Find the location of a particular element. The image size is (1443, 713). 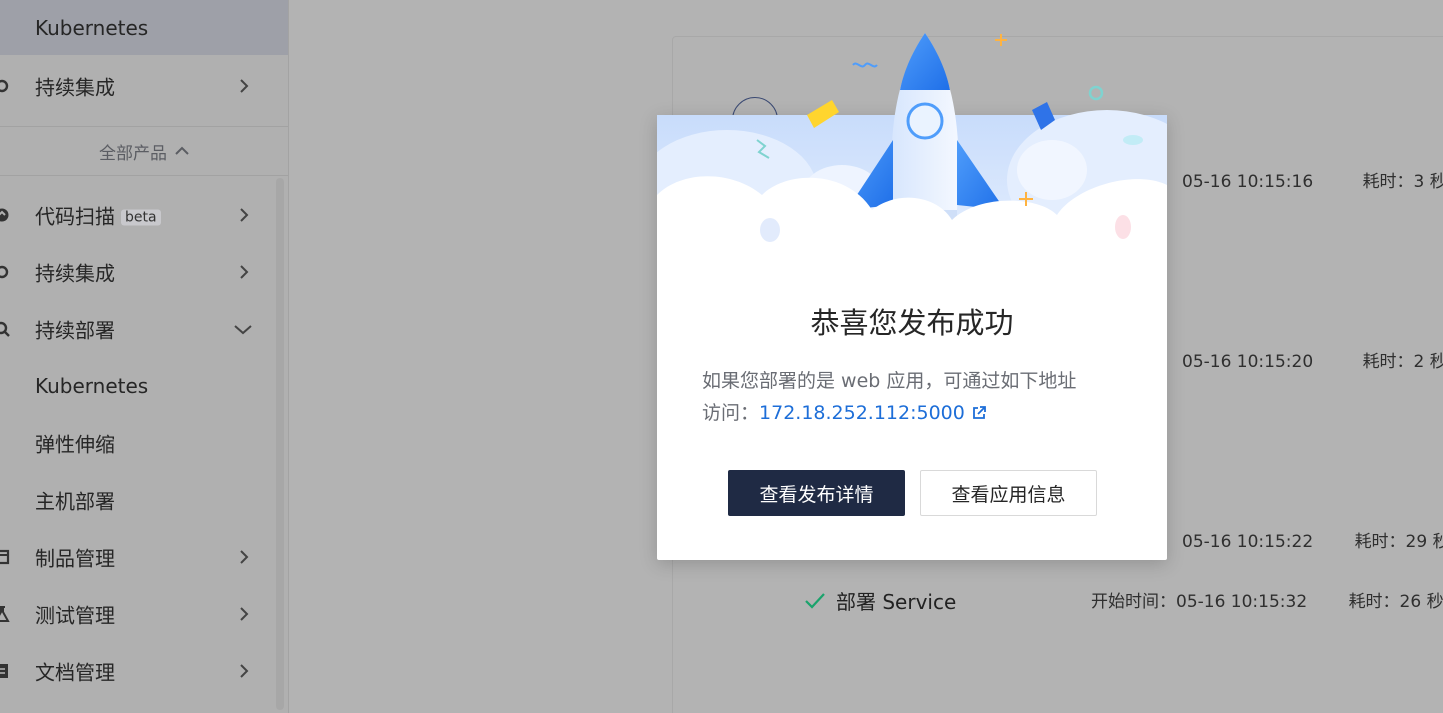

sidebar-item-kubernetes: Kubernetes is located at coordinates (144, 385).